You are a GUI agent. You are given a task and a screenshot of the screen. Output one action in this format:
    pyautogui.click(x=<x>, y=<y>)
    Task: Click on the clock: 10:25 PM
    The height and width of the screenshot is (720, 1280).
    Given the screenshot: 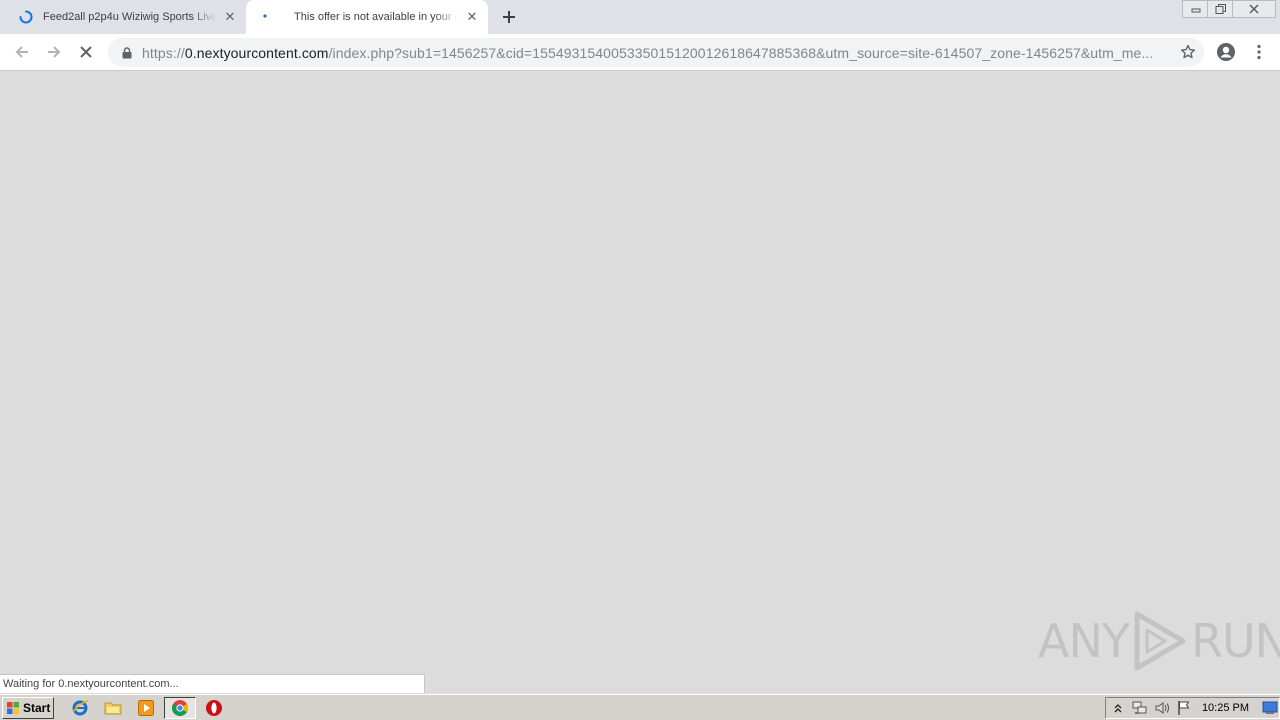 What is the action you would take?
    pyautogui.click(x=1225, y=708)
    